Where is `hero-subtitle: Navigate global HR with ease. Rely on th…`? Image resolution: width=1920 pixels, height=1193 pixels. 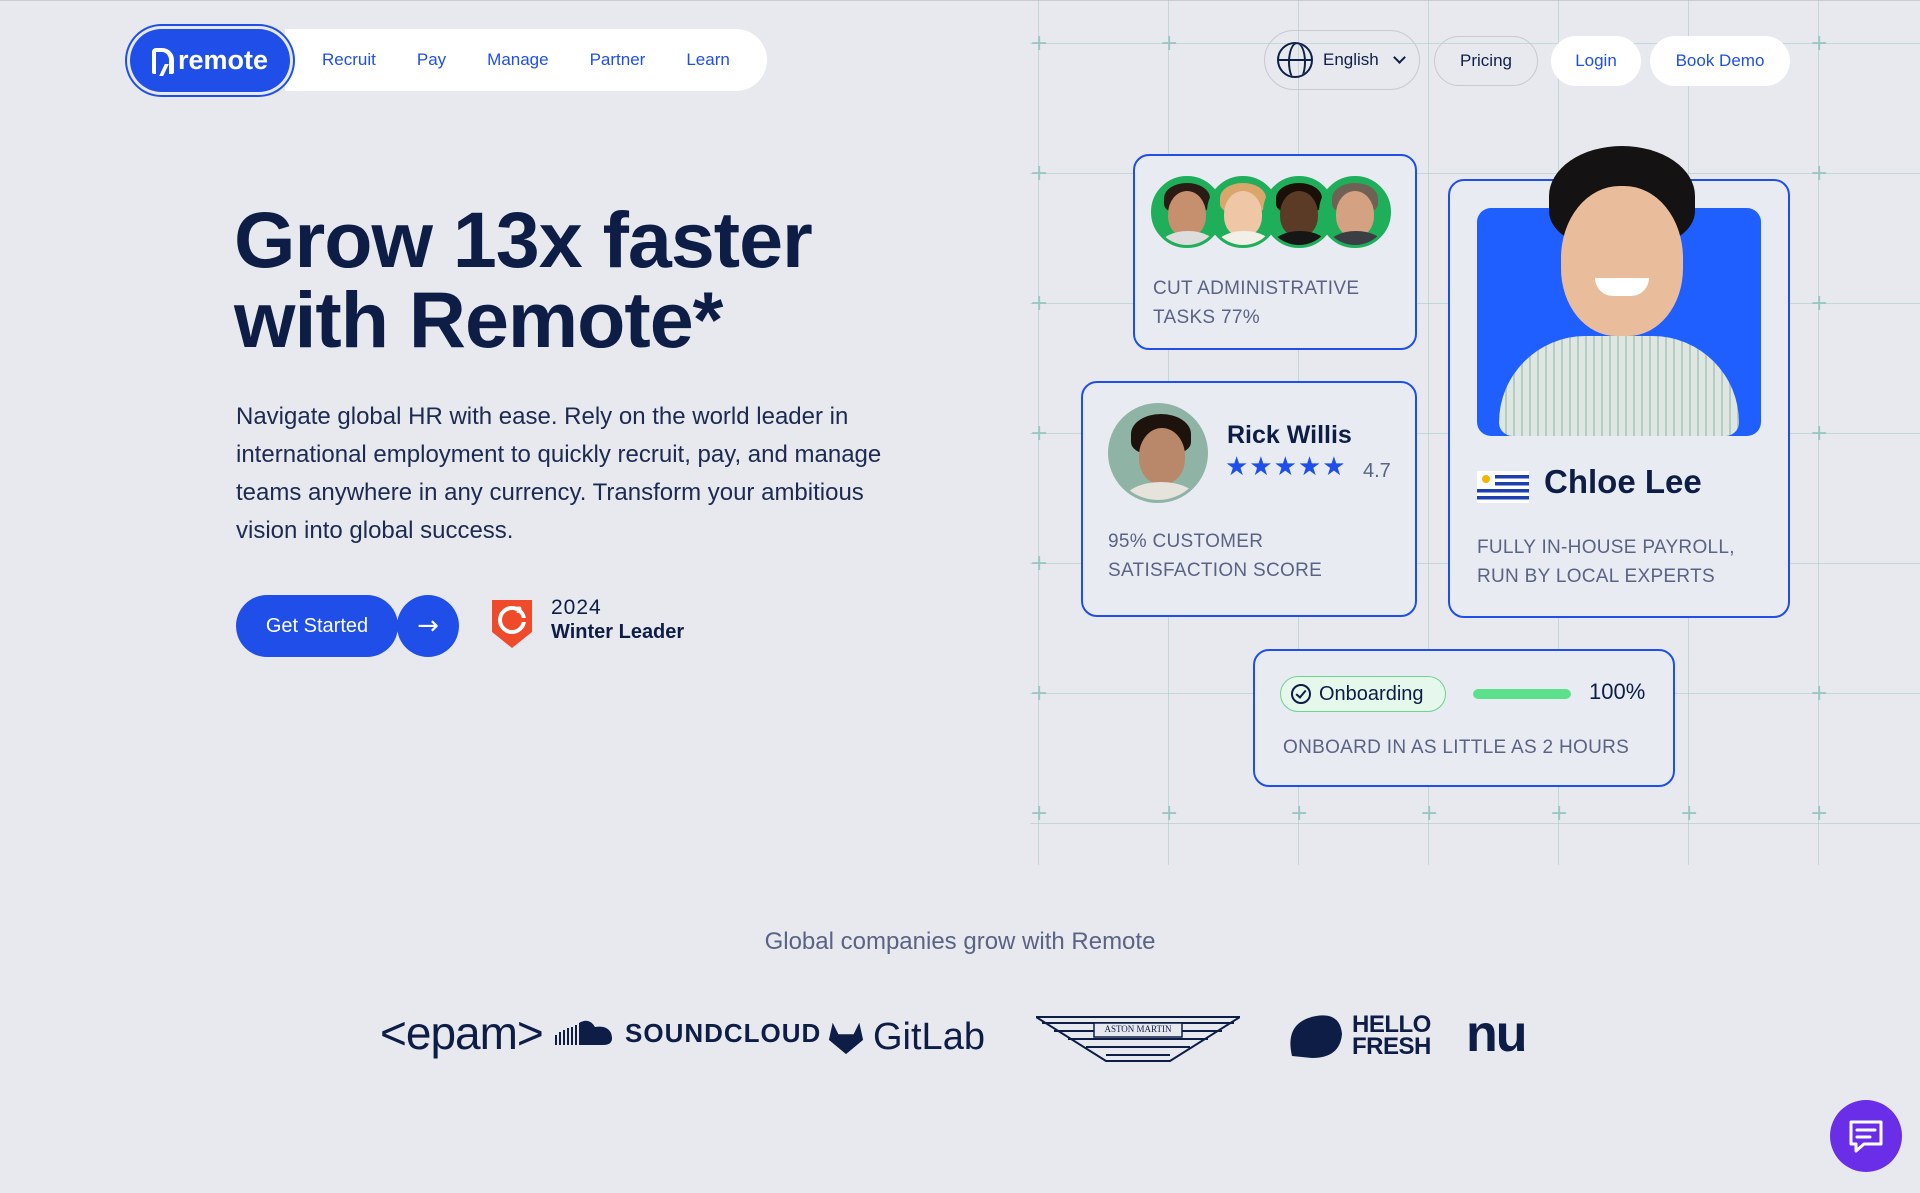
hero-subtitle: Navigate global HR with ease. Rely on th… is located at coordinates (559, 473).